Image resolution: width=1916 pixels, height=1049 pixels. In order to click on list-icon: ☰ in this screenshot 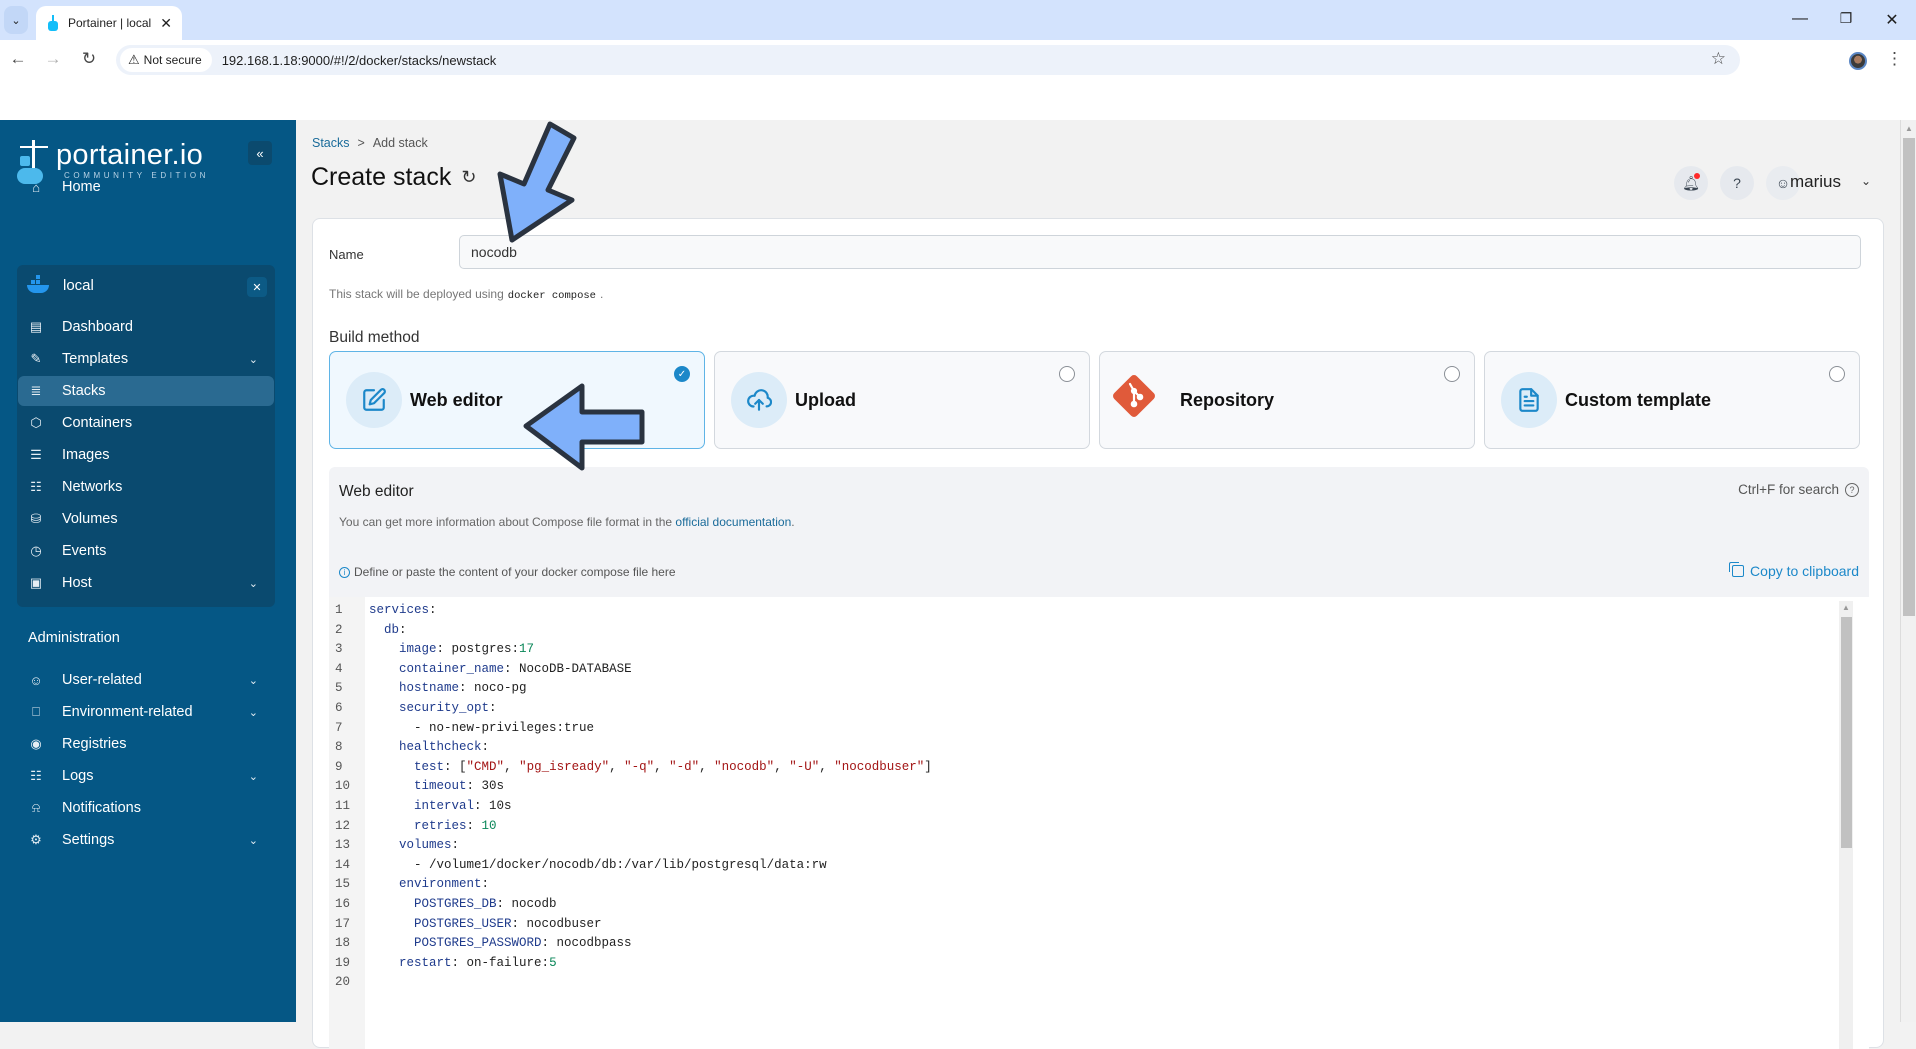, I will do `click(36, 454)`.